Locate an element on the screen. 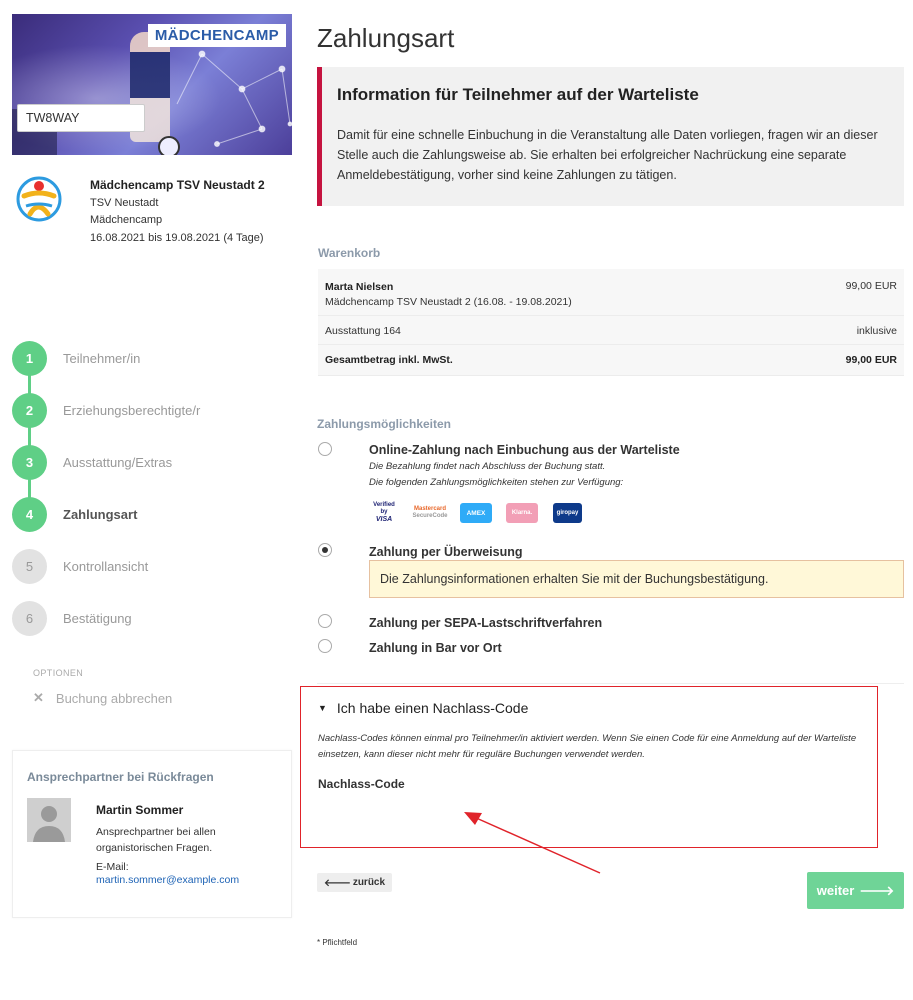 This screenshot has height=1000, width=913. step-number: 3 is located at coordinates (29, 462).